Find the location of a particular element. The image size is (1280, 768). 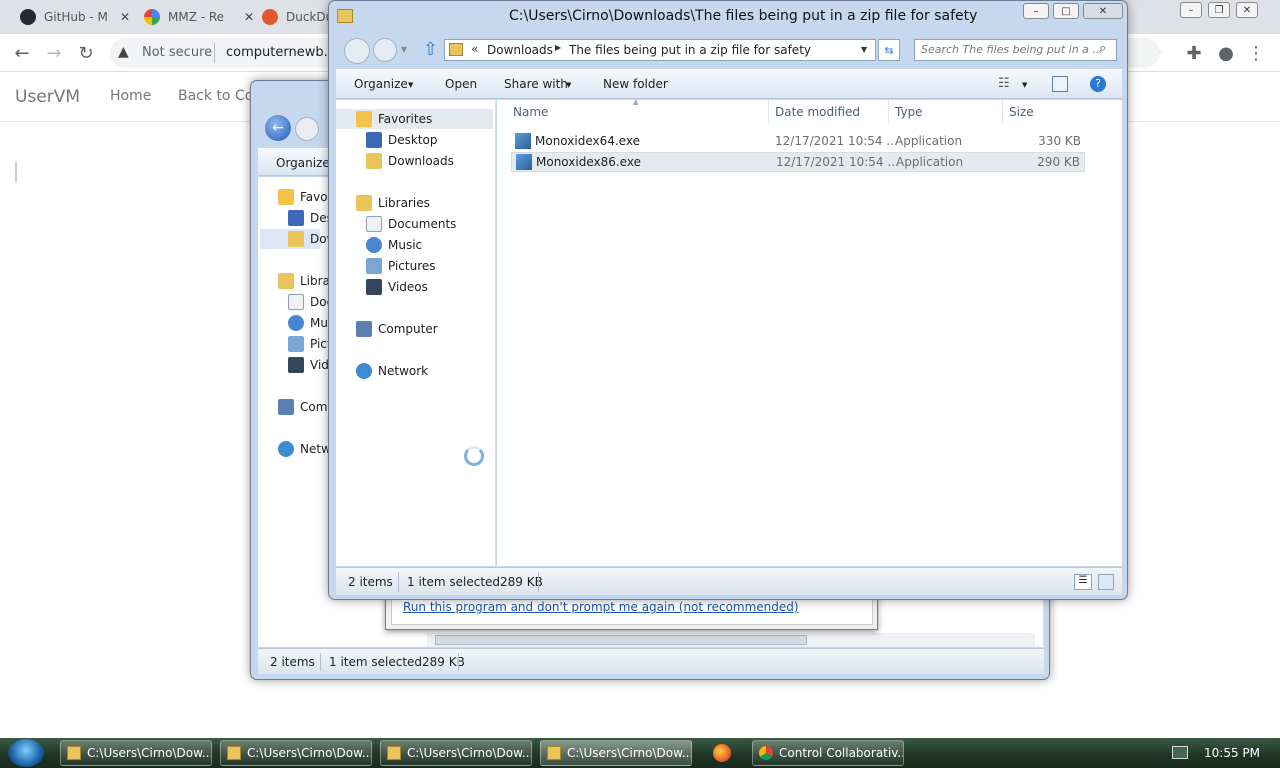

nav-downloads: Downloads is located at coordinates (421, 161).